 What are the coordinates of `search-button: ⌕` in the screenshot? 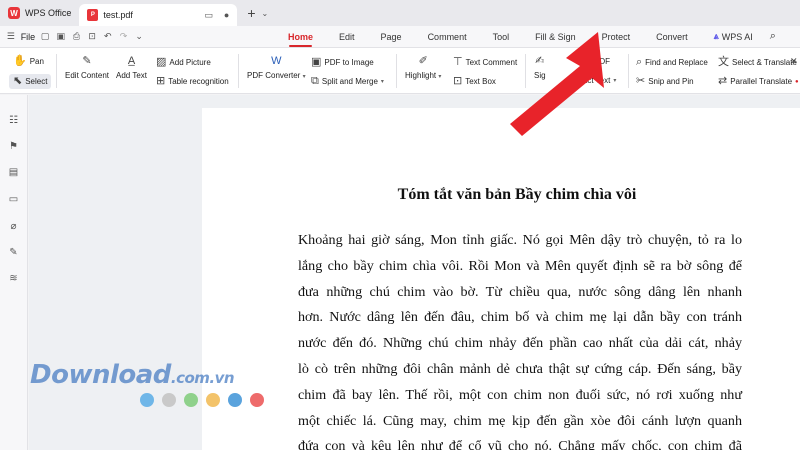 It's located at (773, 37).